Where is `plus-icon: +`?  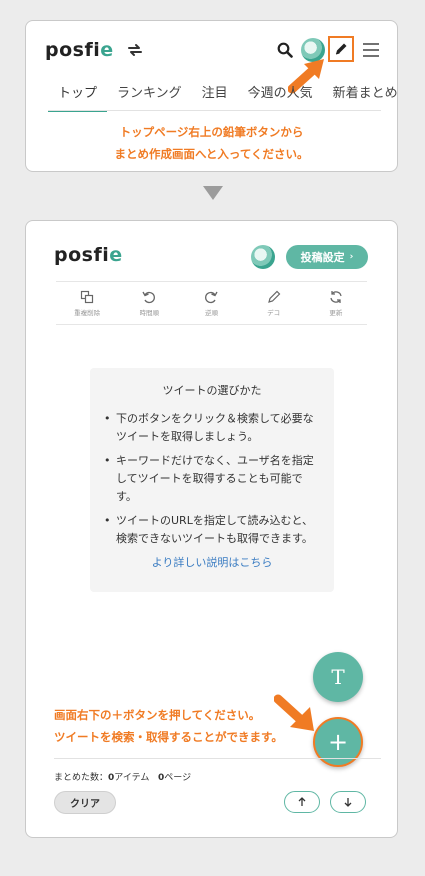 plus-icon: + is located at coordinates (338, 742).